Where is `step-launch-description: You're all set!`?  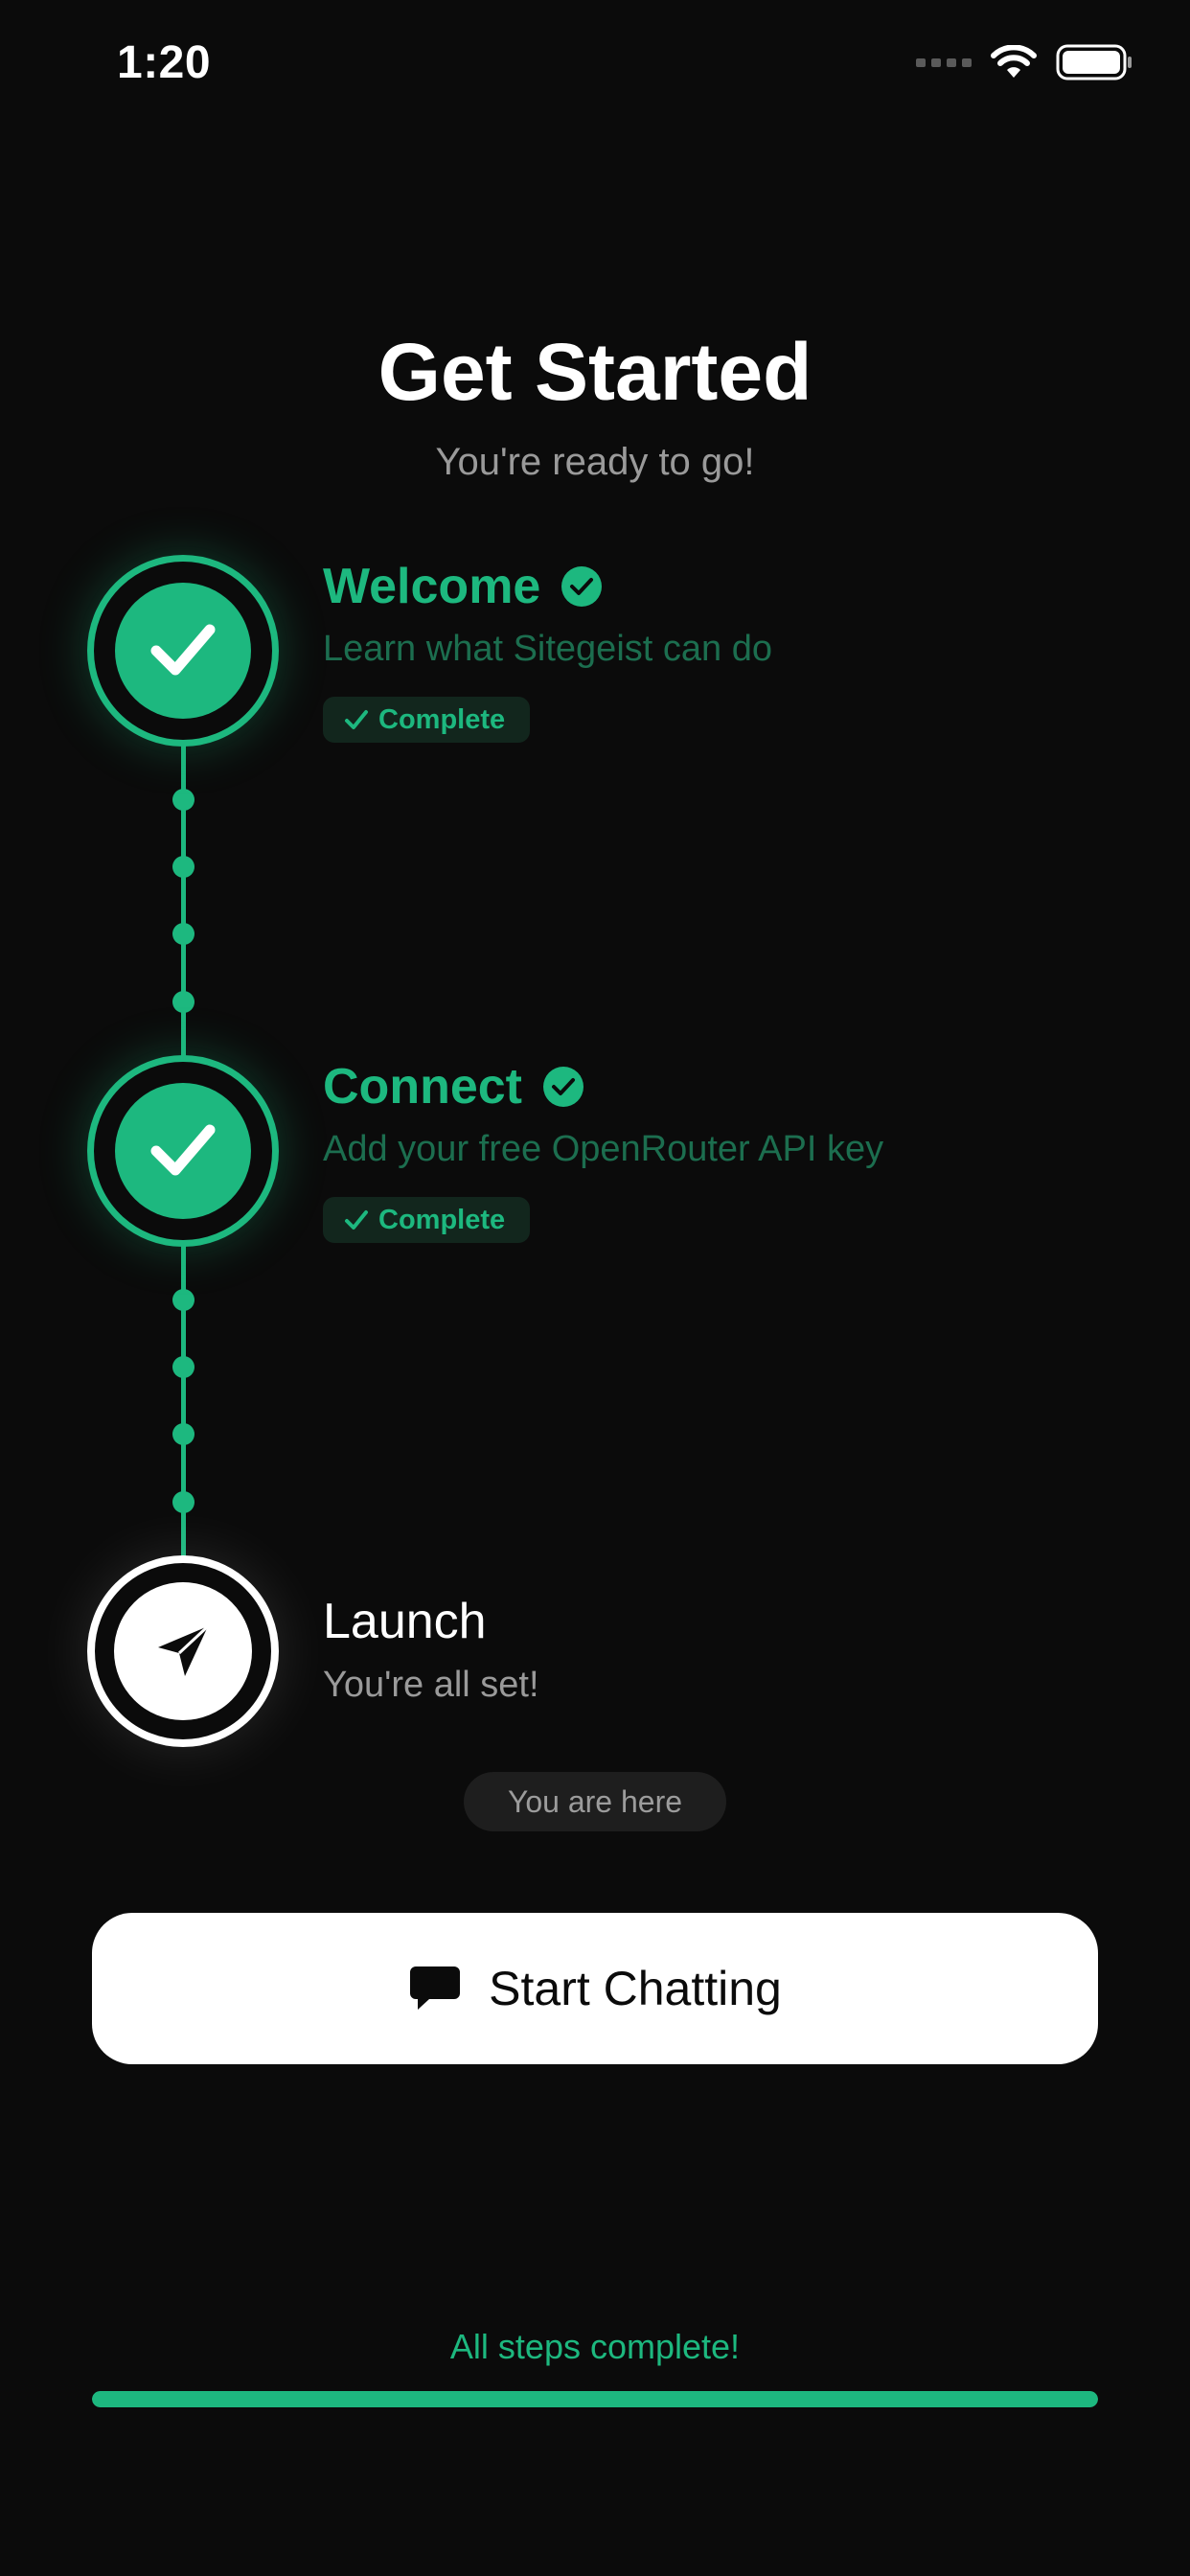 step-launch-description: You're all set! is located at coordinates (431, 1685).